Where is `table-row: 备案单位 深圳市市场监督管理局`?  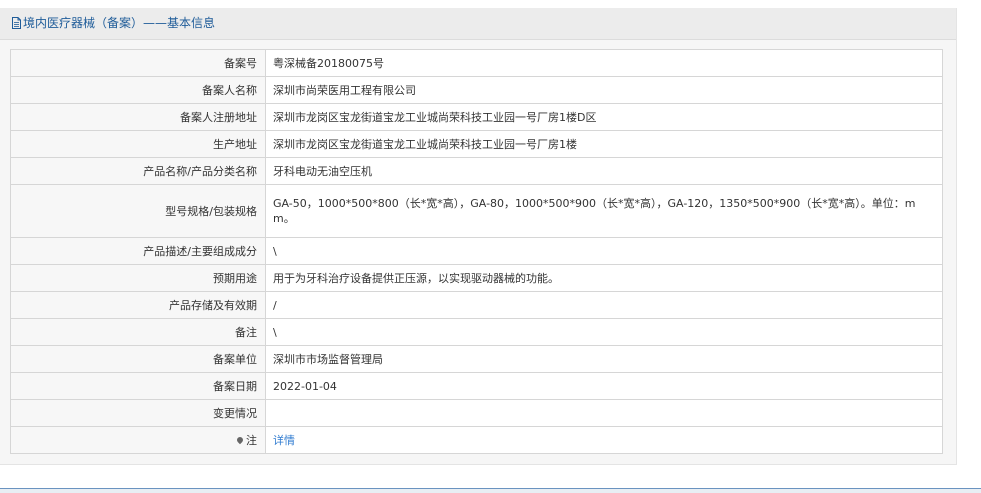 table-row: 备案单位 深圳市市场监督管理局 is located at coordinates (476, 359).